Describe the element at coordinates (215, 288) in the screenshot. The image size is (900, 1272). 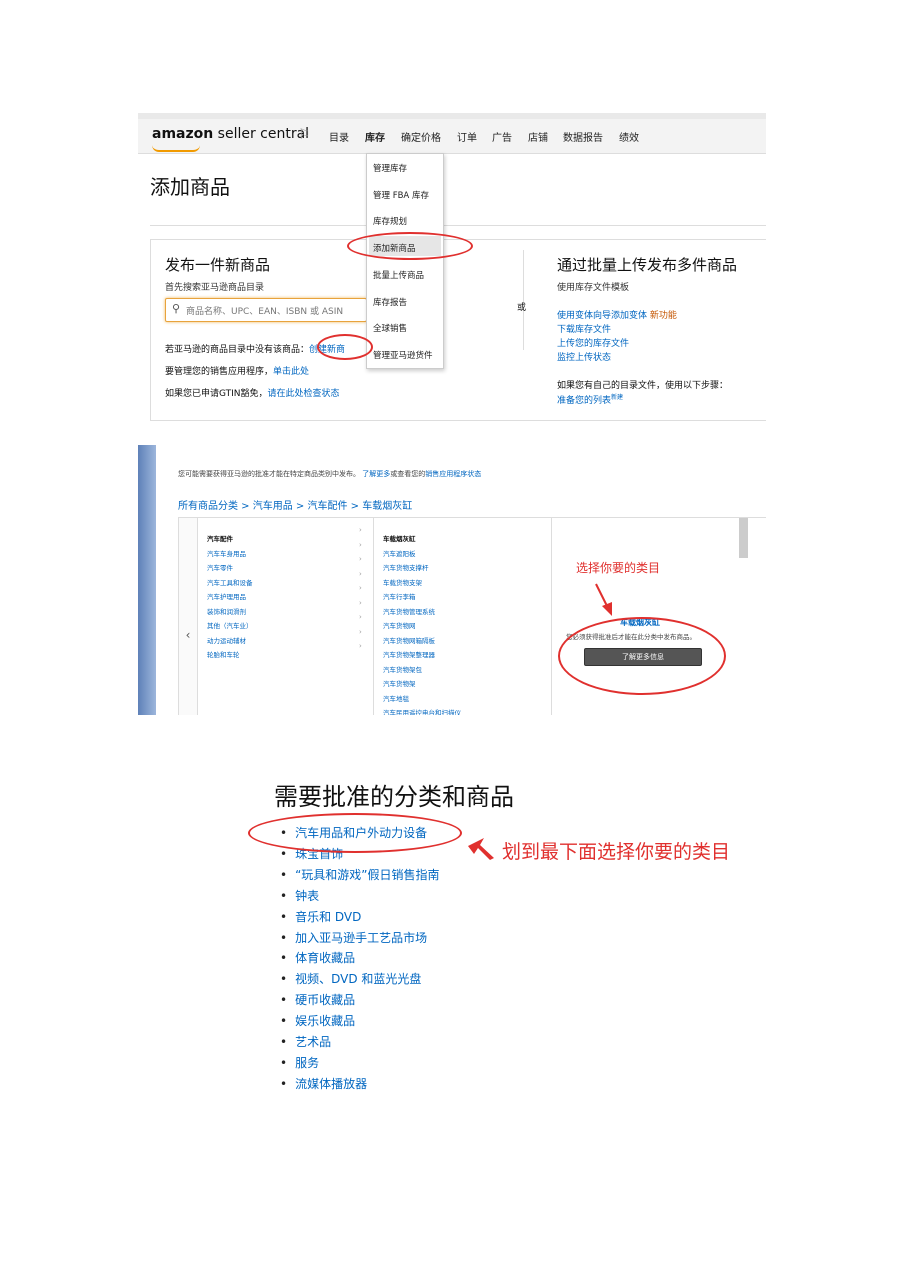
I see `publish-single-subtitle: 首先搜索亚马逊商品目录` at that location.